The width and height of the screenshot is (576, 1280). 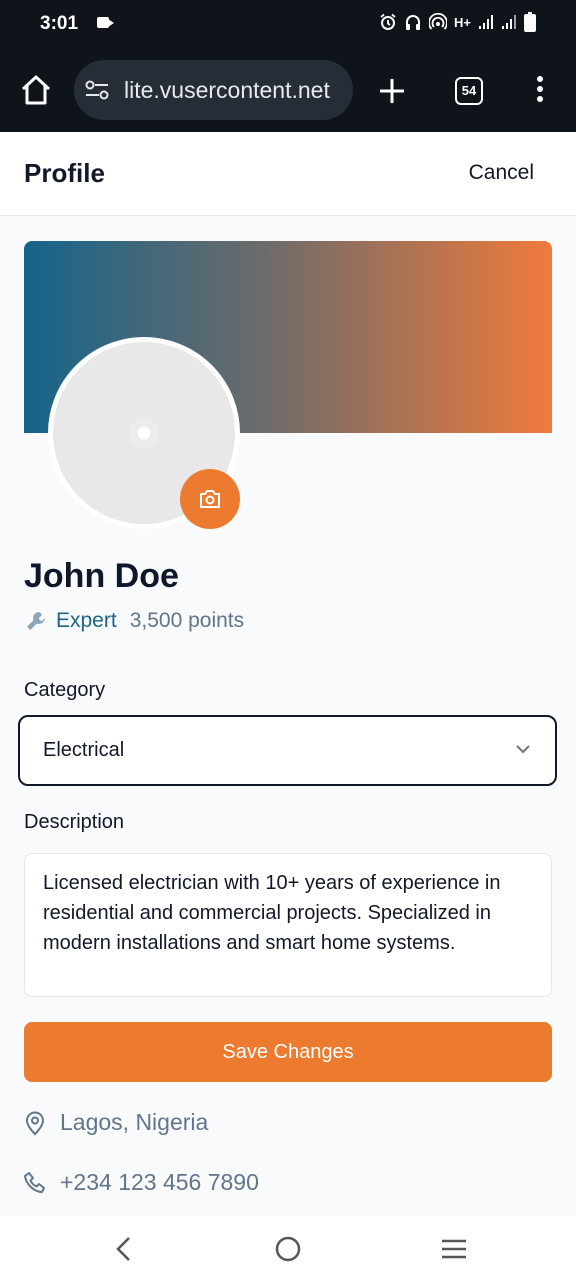 I want to click on tabs-icon: 54, so click(x=469, y=91).